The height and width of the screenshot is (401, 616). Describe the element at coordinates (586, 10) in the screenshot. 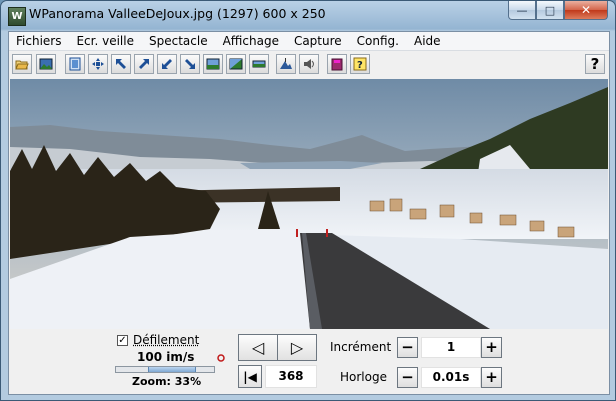

I see `close-button: ✕` at that location.